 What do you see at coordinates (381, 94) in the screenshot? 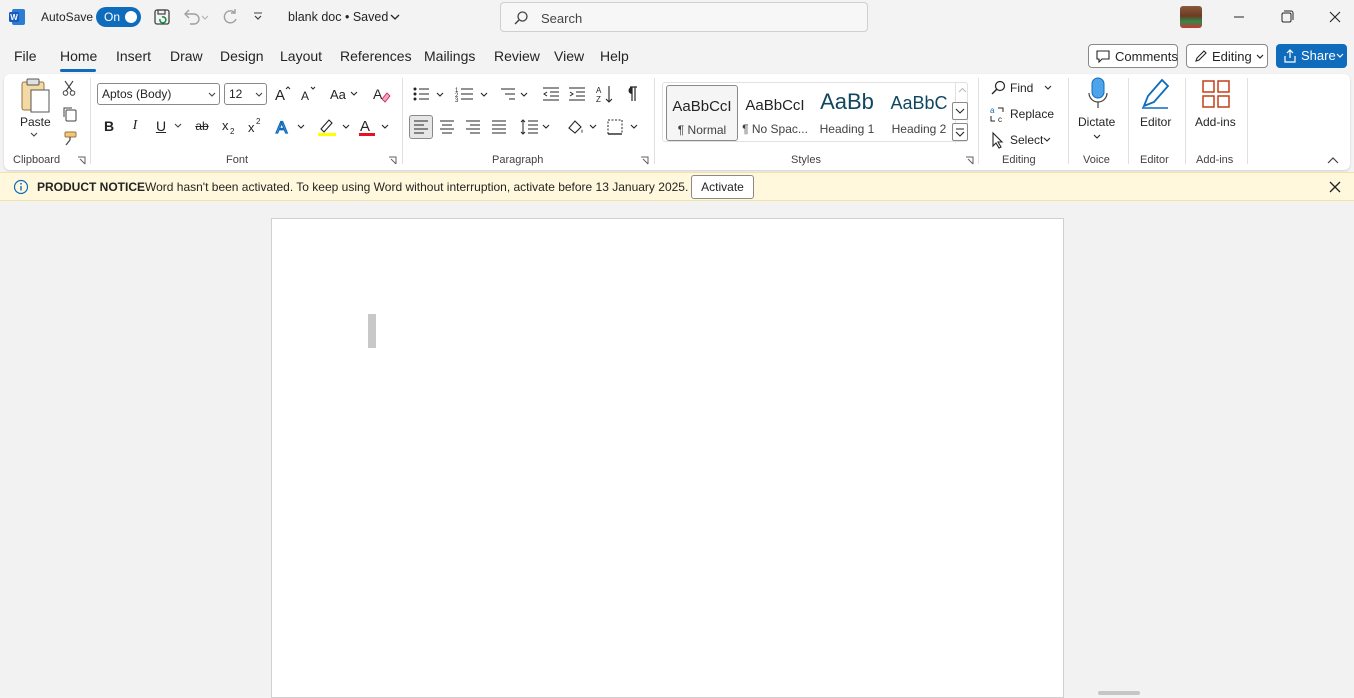
I see `clear-formatting-icon: A` at bounding box center [381, 94].